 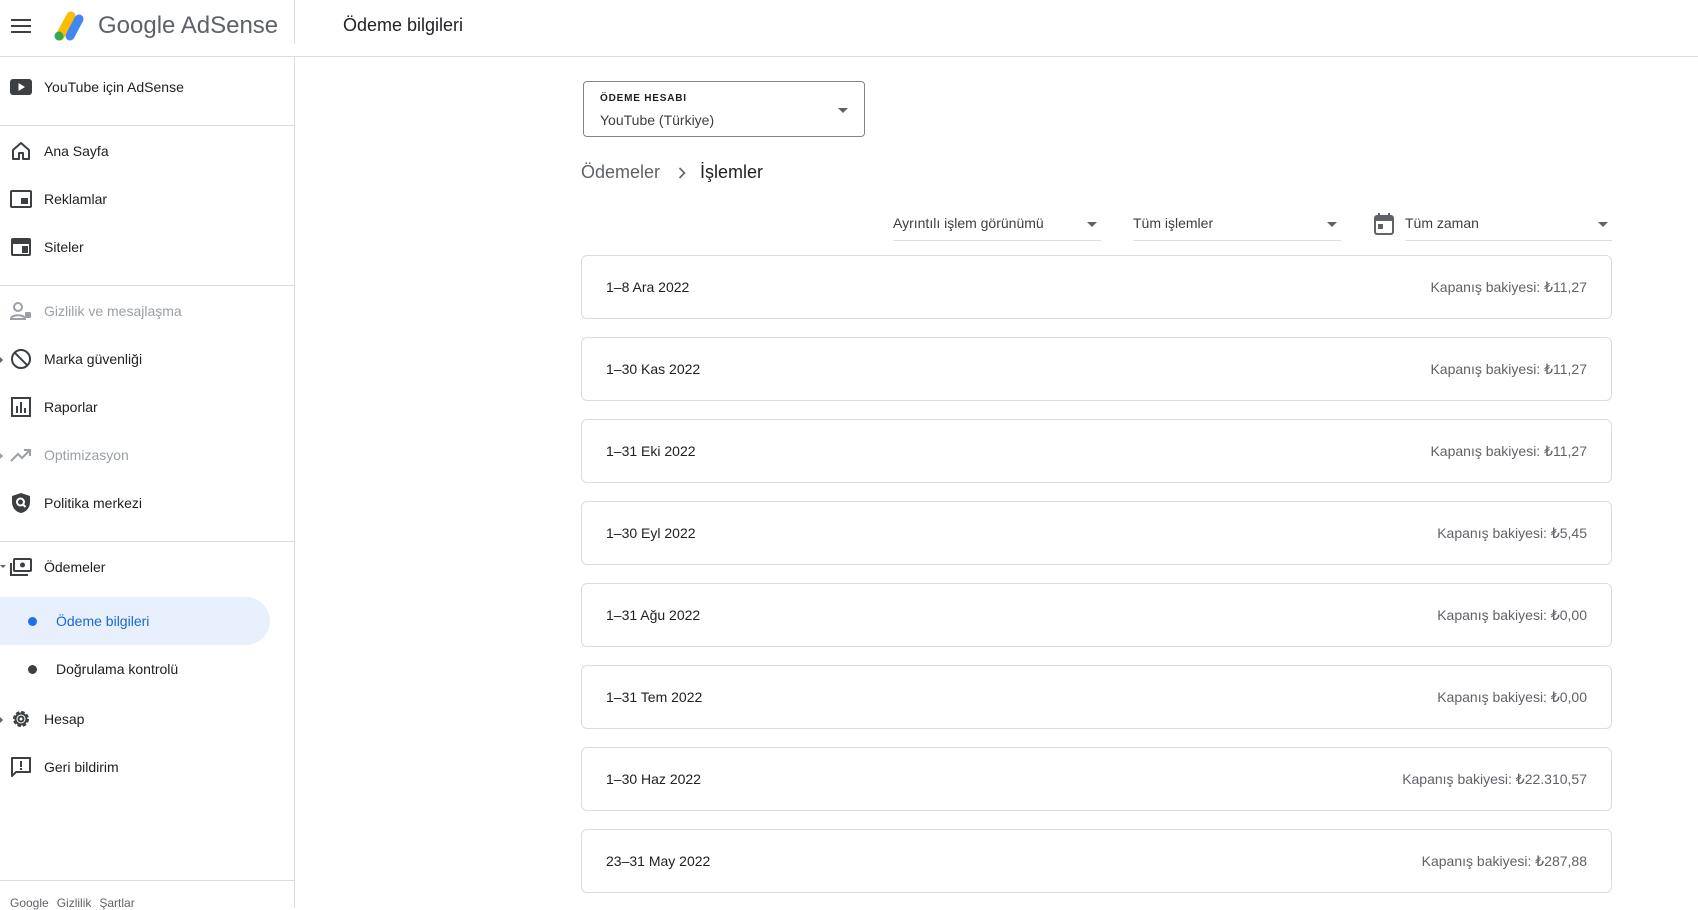 I want to click on closing-balance: Kapanış bakiyesi: ₺287,88, so click(x=1504, y=861).